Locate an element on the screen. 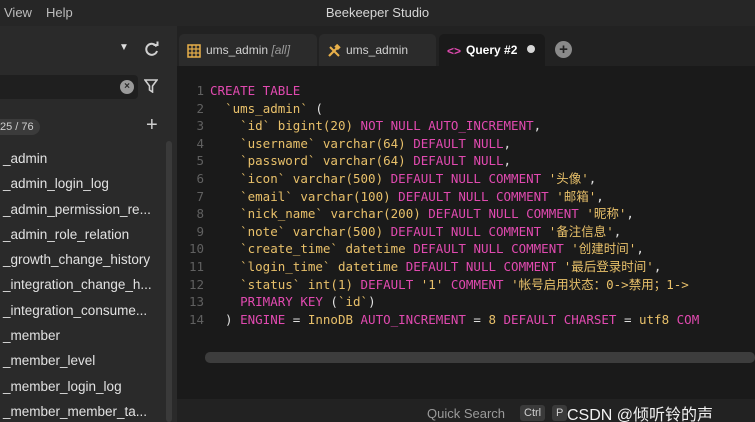 This screenshot has height=422, width=755. code-line: 13 PRIMARY KEY (`id`) is located at coordinates (438, 302).